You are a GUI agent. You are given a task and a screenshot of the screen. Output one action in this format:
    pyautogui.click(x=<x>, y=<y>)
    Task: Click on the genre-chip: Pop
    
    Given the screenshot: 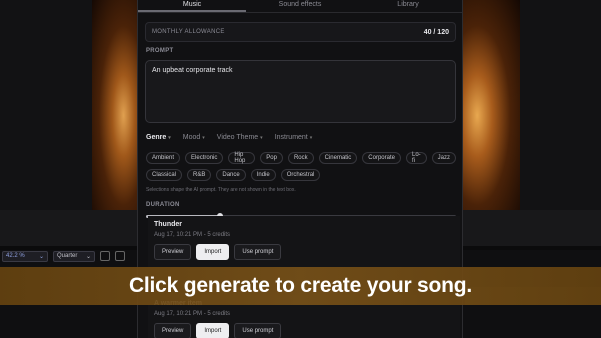 What is the action you would take?
    pyautogui.click(x=271, y=158)
    